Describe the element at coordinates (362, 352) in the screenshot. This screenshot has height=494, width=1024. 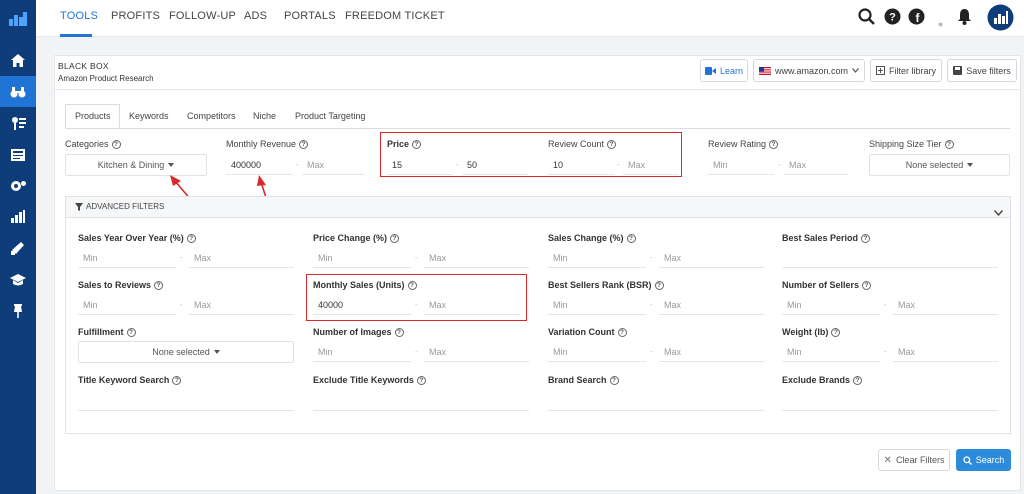
I see `number-of-images-min-input: Min` at that location.